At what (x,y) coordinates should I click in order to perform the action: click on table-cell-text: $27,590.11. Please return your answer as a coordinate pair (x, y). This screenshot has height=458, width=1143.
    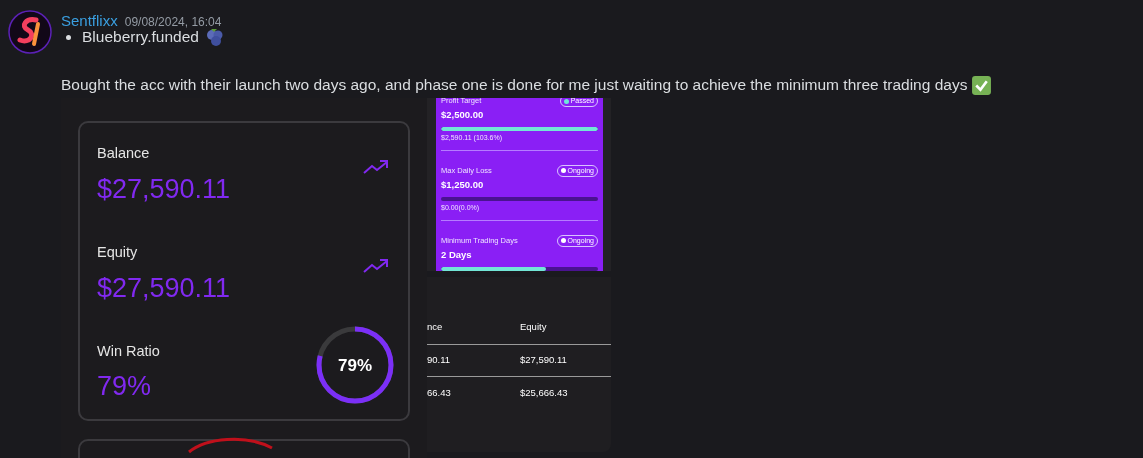
    Looking at the image, I should click on (544, 360).